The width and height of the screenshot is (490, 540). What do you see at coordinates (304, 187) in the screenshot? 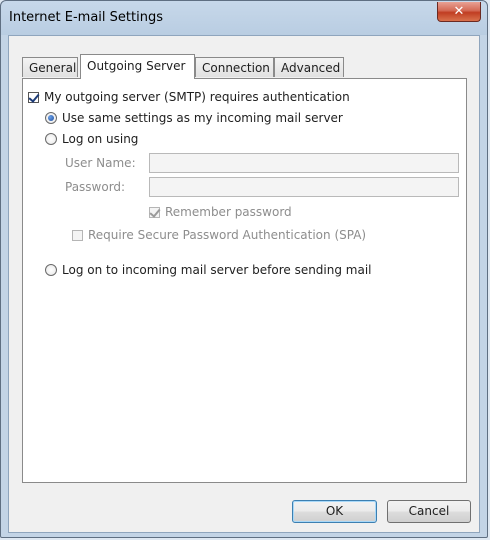
I see `password-input` at bounding box center [304, 187].